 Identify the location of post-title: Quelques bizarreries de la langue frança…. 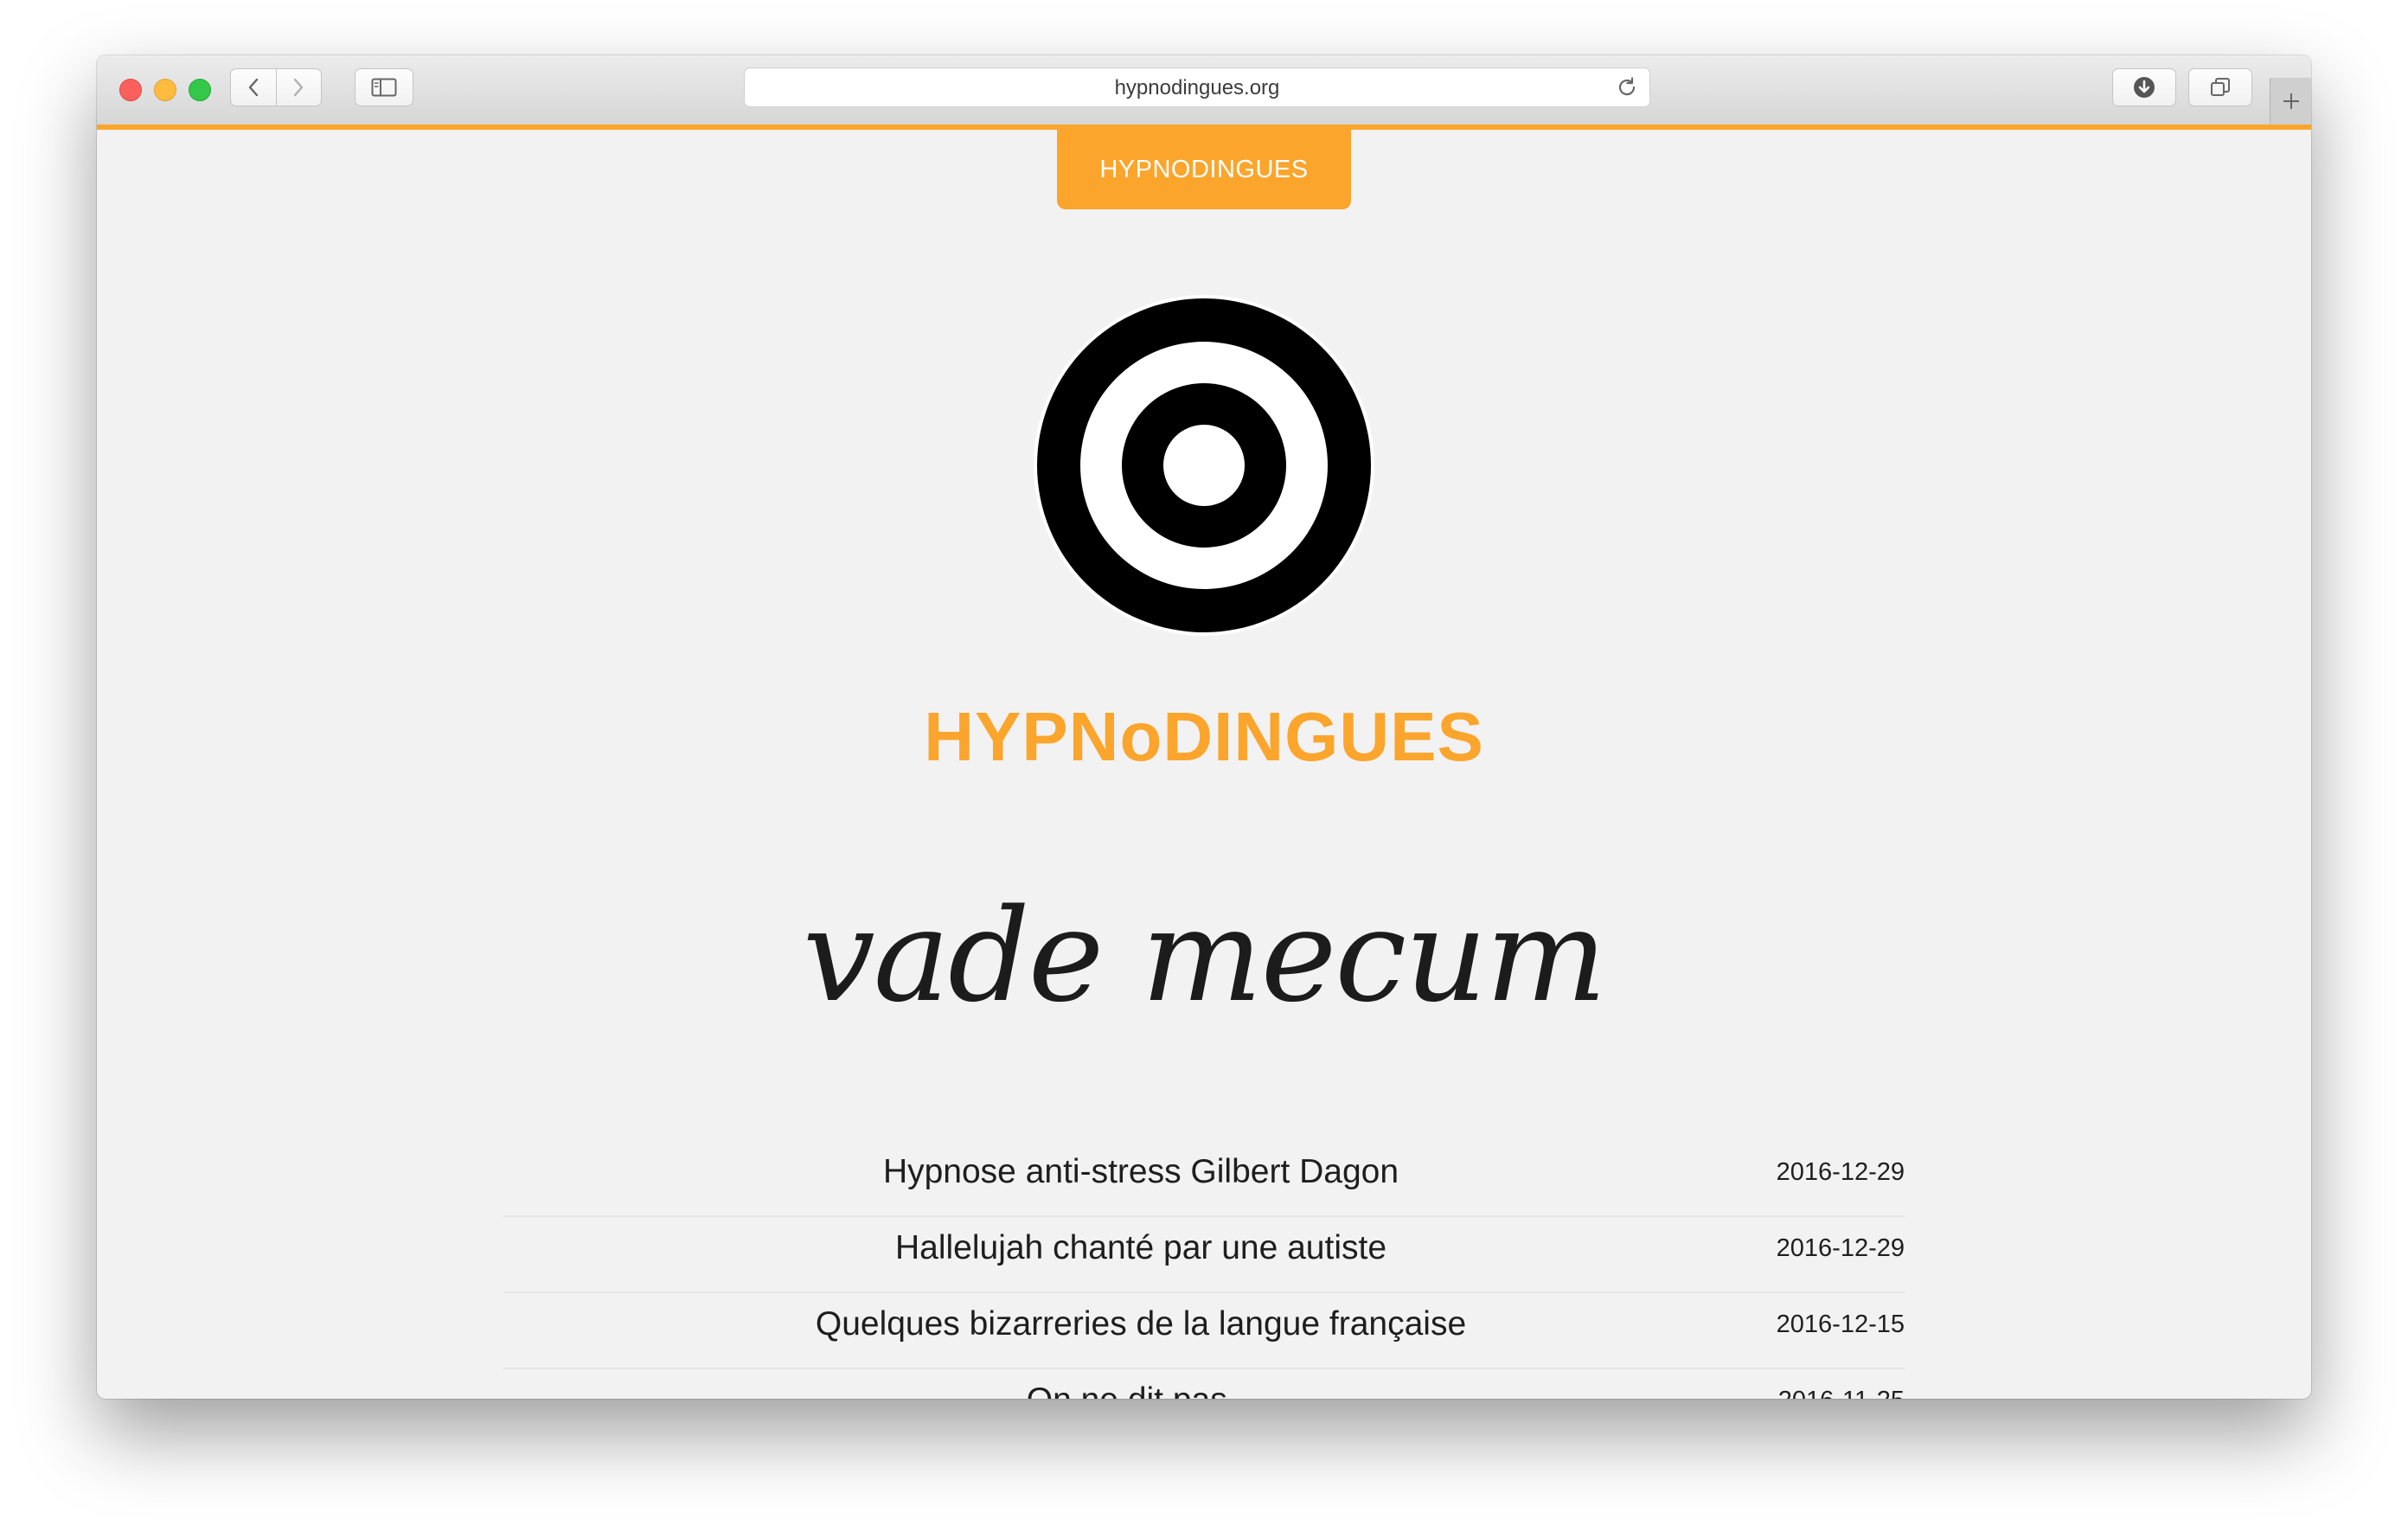
(1140, 1324).